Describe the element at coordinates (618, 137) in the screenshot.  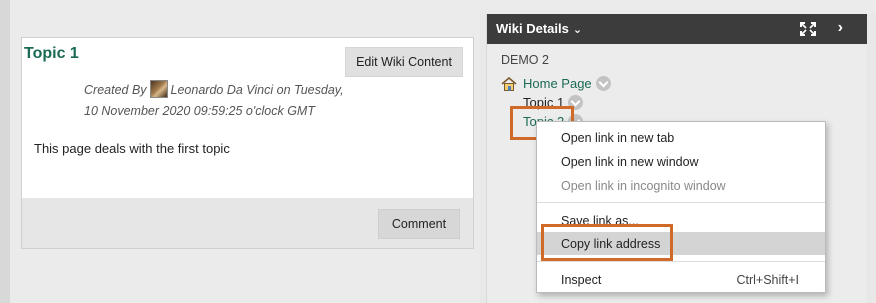
I see `menu-item-label: Open link in new tab` at that location.